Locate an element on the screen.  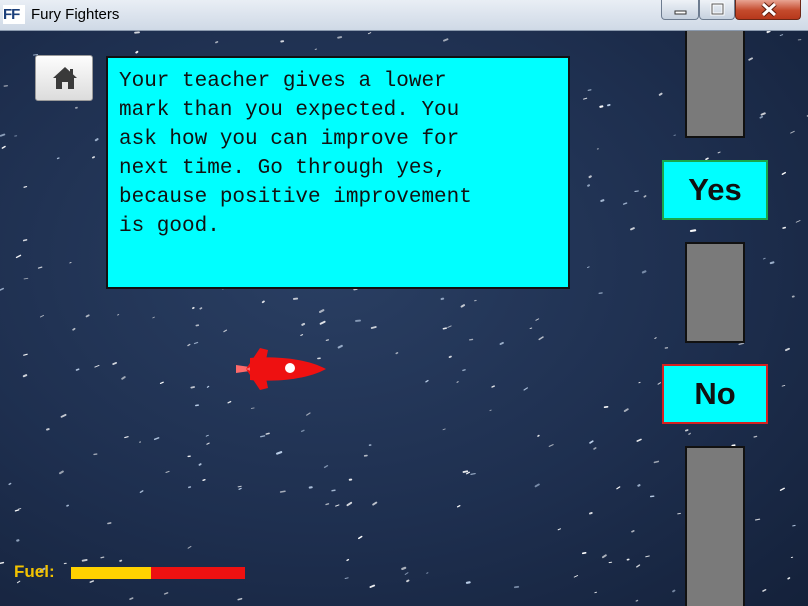
maximize-button is located at coordinates (717, 10).